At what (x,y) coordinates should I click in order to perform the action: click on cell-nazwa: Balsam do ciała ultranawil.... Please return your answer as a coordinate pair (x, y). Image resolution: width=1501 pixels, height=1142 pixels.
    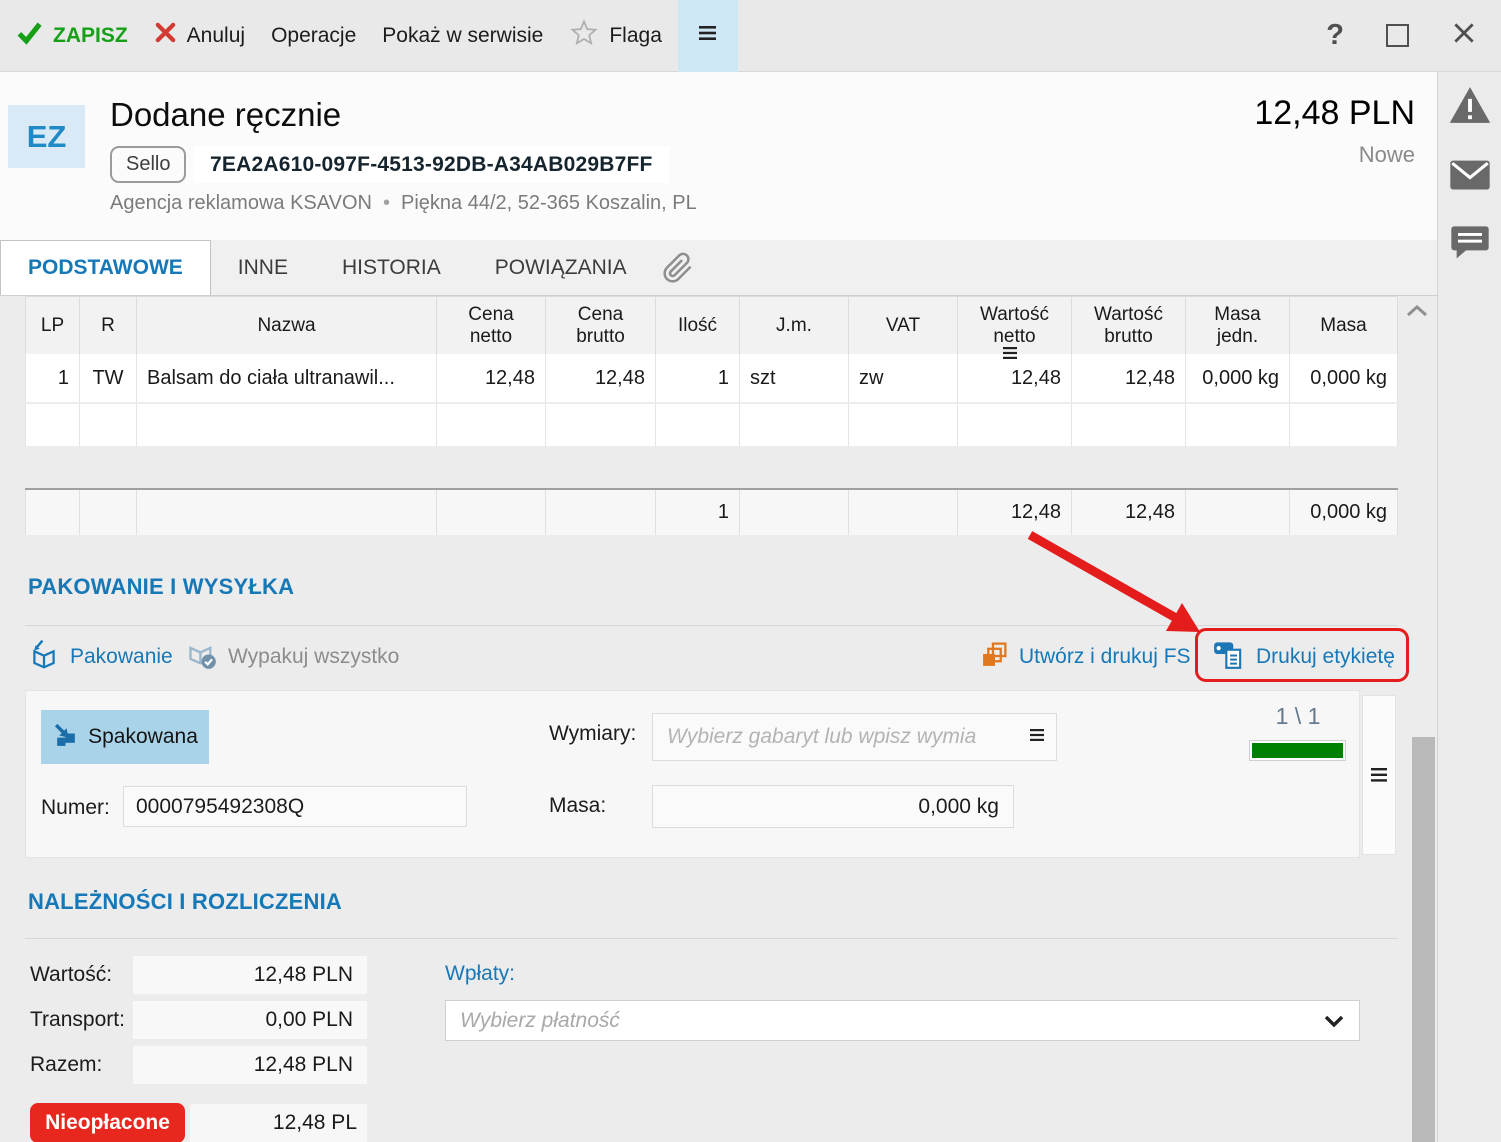
    Looking at the image, I should click on (287, 378).